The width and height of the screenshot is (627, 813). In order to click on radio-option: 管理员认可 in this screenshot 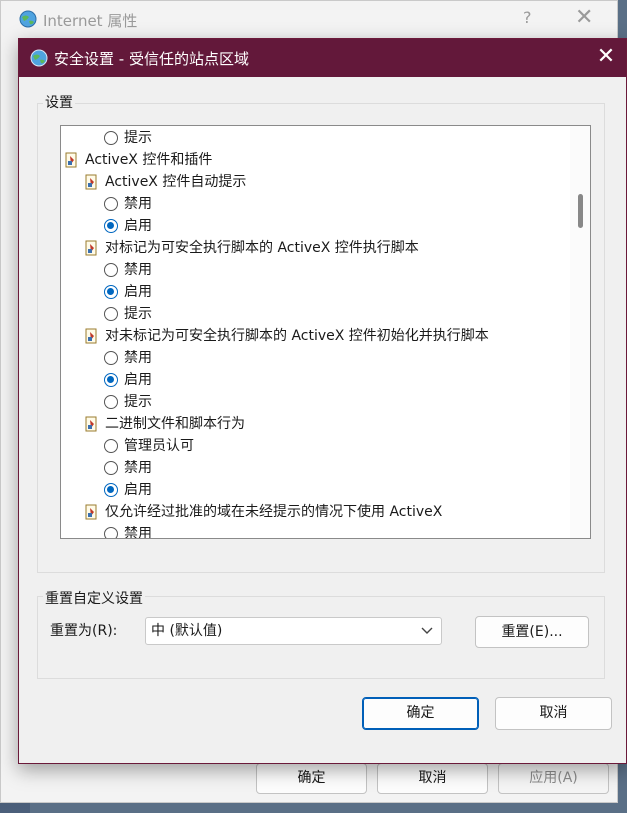, I will do `click(316, 446)`.